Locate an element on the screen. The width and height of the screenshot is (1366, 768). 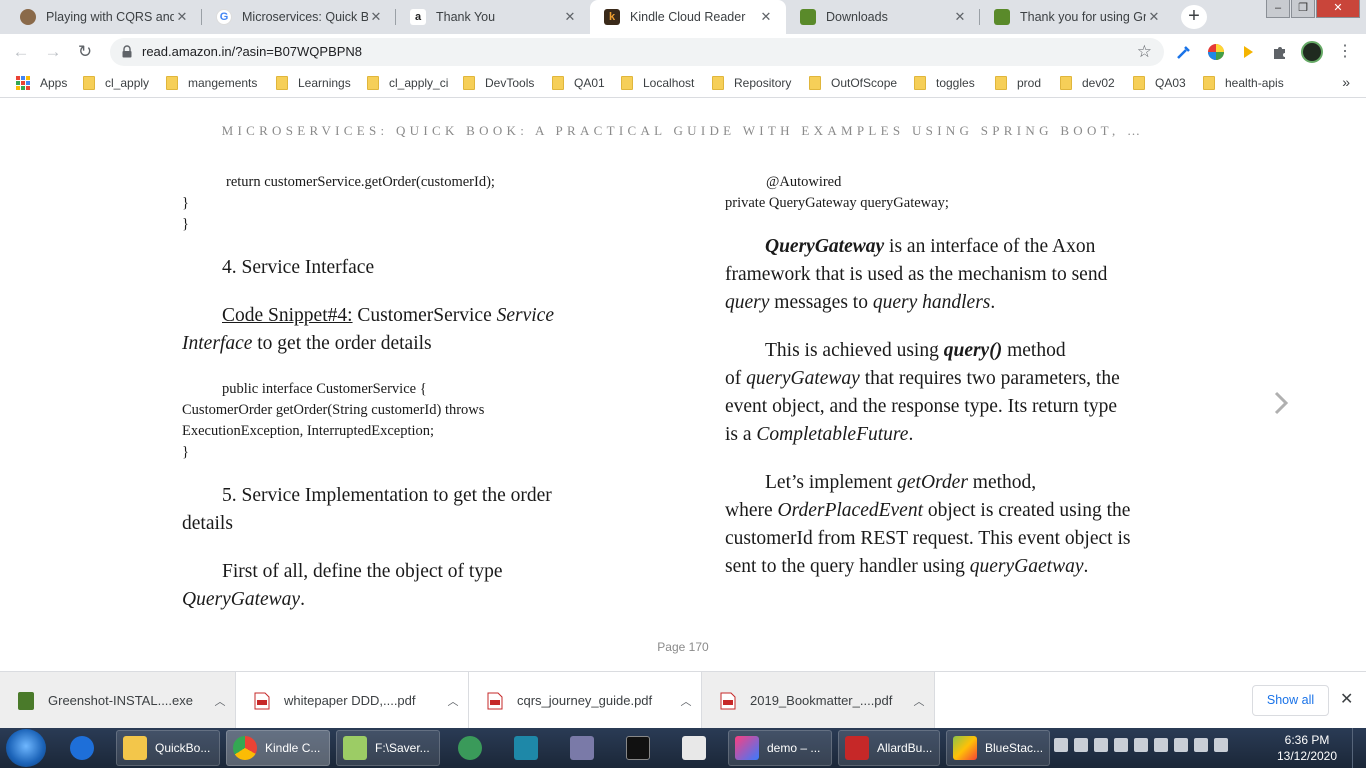
next-page-chevron-icon is located at coordinates (1282, 403).